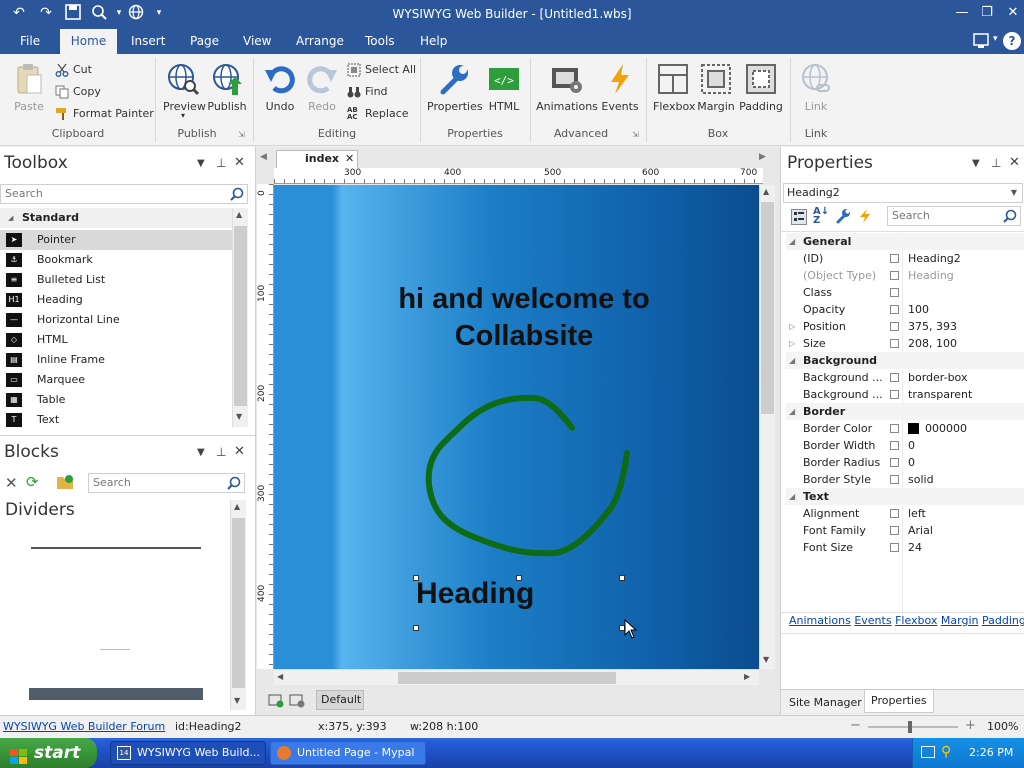 Image resolution: width=1024 pixels, height=768 pixels. I want to click on margin-button: Margin, so click(716, 87).